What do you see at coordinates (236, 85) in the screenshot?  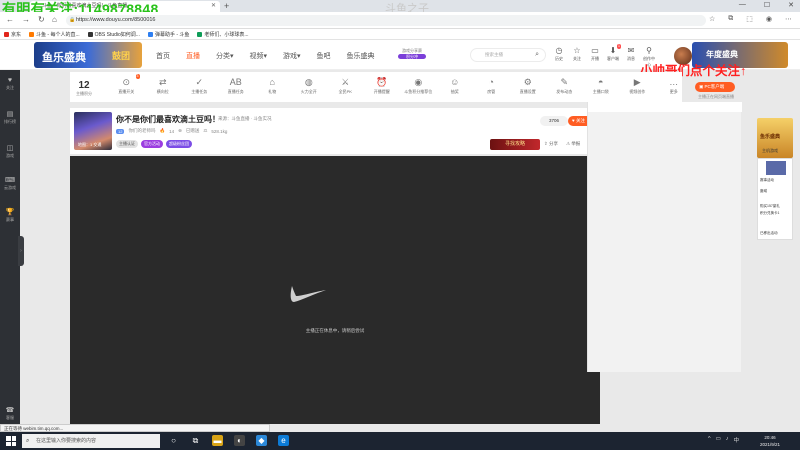 I see `toolbar-item: AB 直播任务` at bounding box center [236, 85].